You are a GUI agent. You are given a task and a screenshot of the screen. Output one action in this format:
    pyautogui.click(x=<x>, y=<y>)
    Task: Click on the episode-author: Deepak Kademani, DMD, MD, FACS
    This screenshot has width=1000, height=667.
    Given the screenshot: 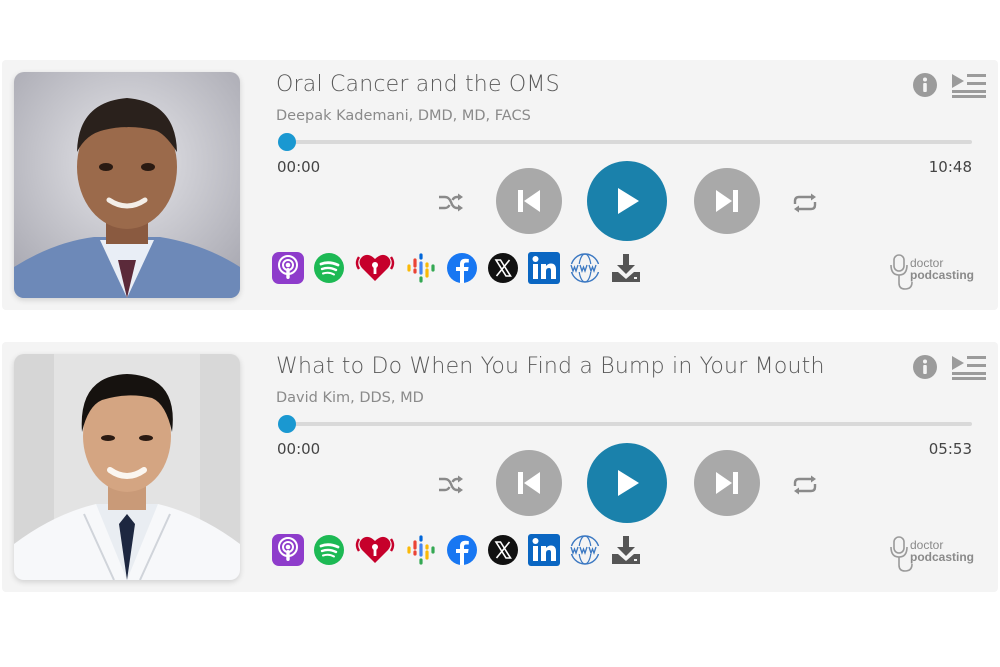 What is the action you would take?
    pyautogui.click(x=403, y=116)
    